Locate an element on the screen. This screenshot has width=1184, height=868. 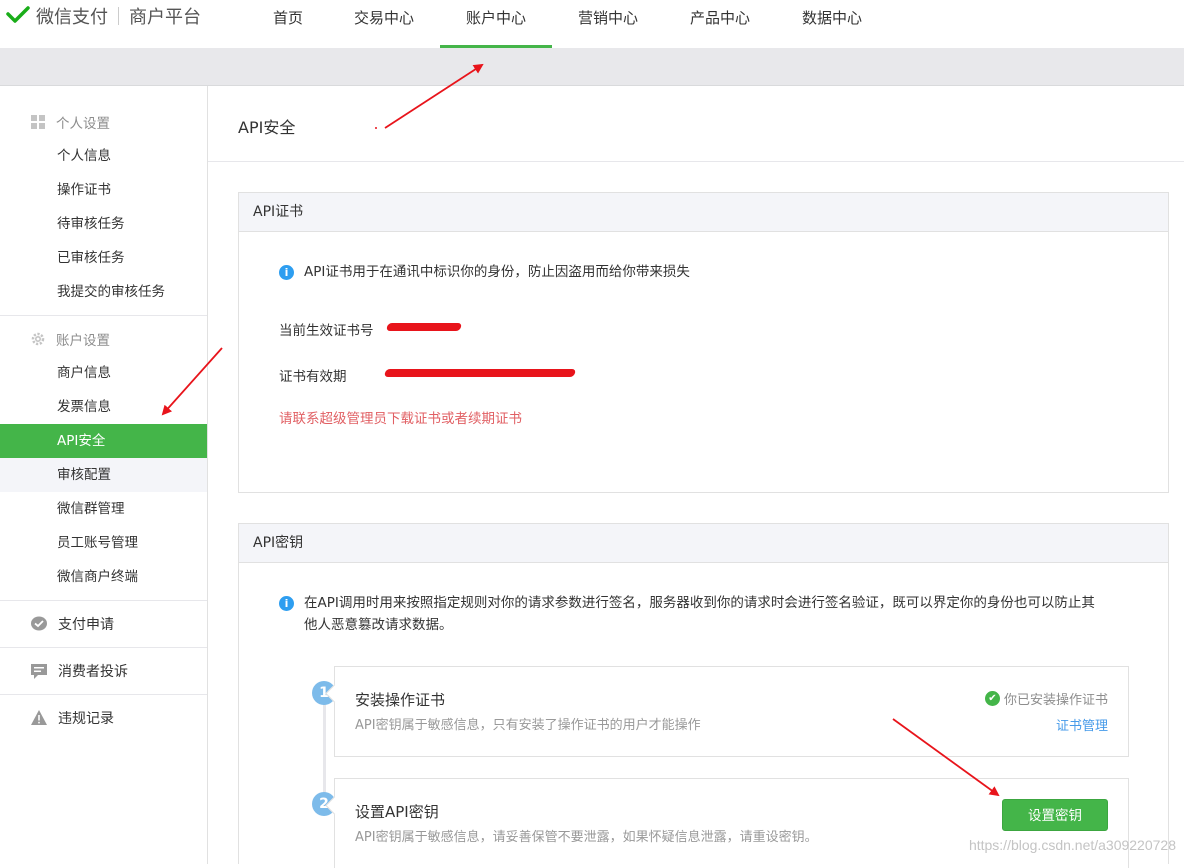
message-icon is located at coordinates (39, 671).